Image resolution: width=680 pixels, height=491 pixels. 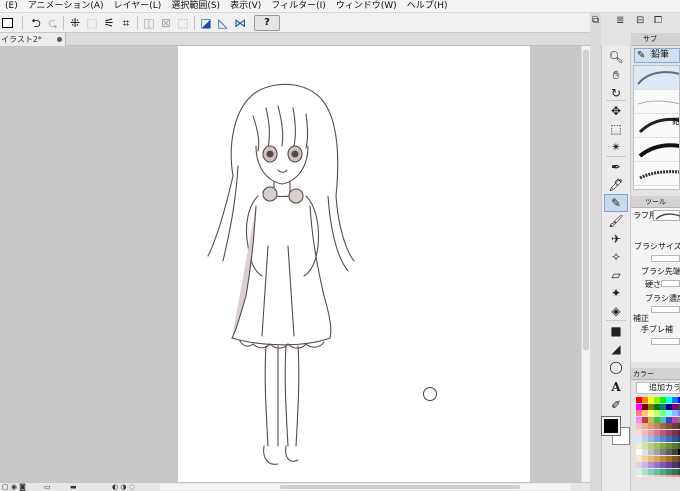 I want to click on close-dot-icon, so click(x=59, y=39).